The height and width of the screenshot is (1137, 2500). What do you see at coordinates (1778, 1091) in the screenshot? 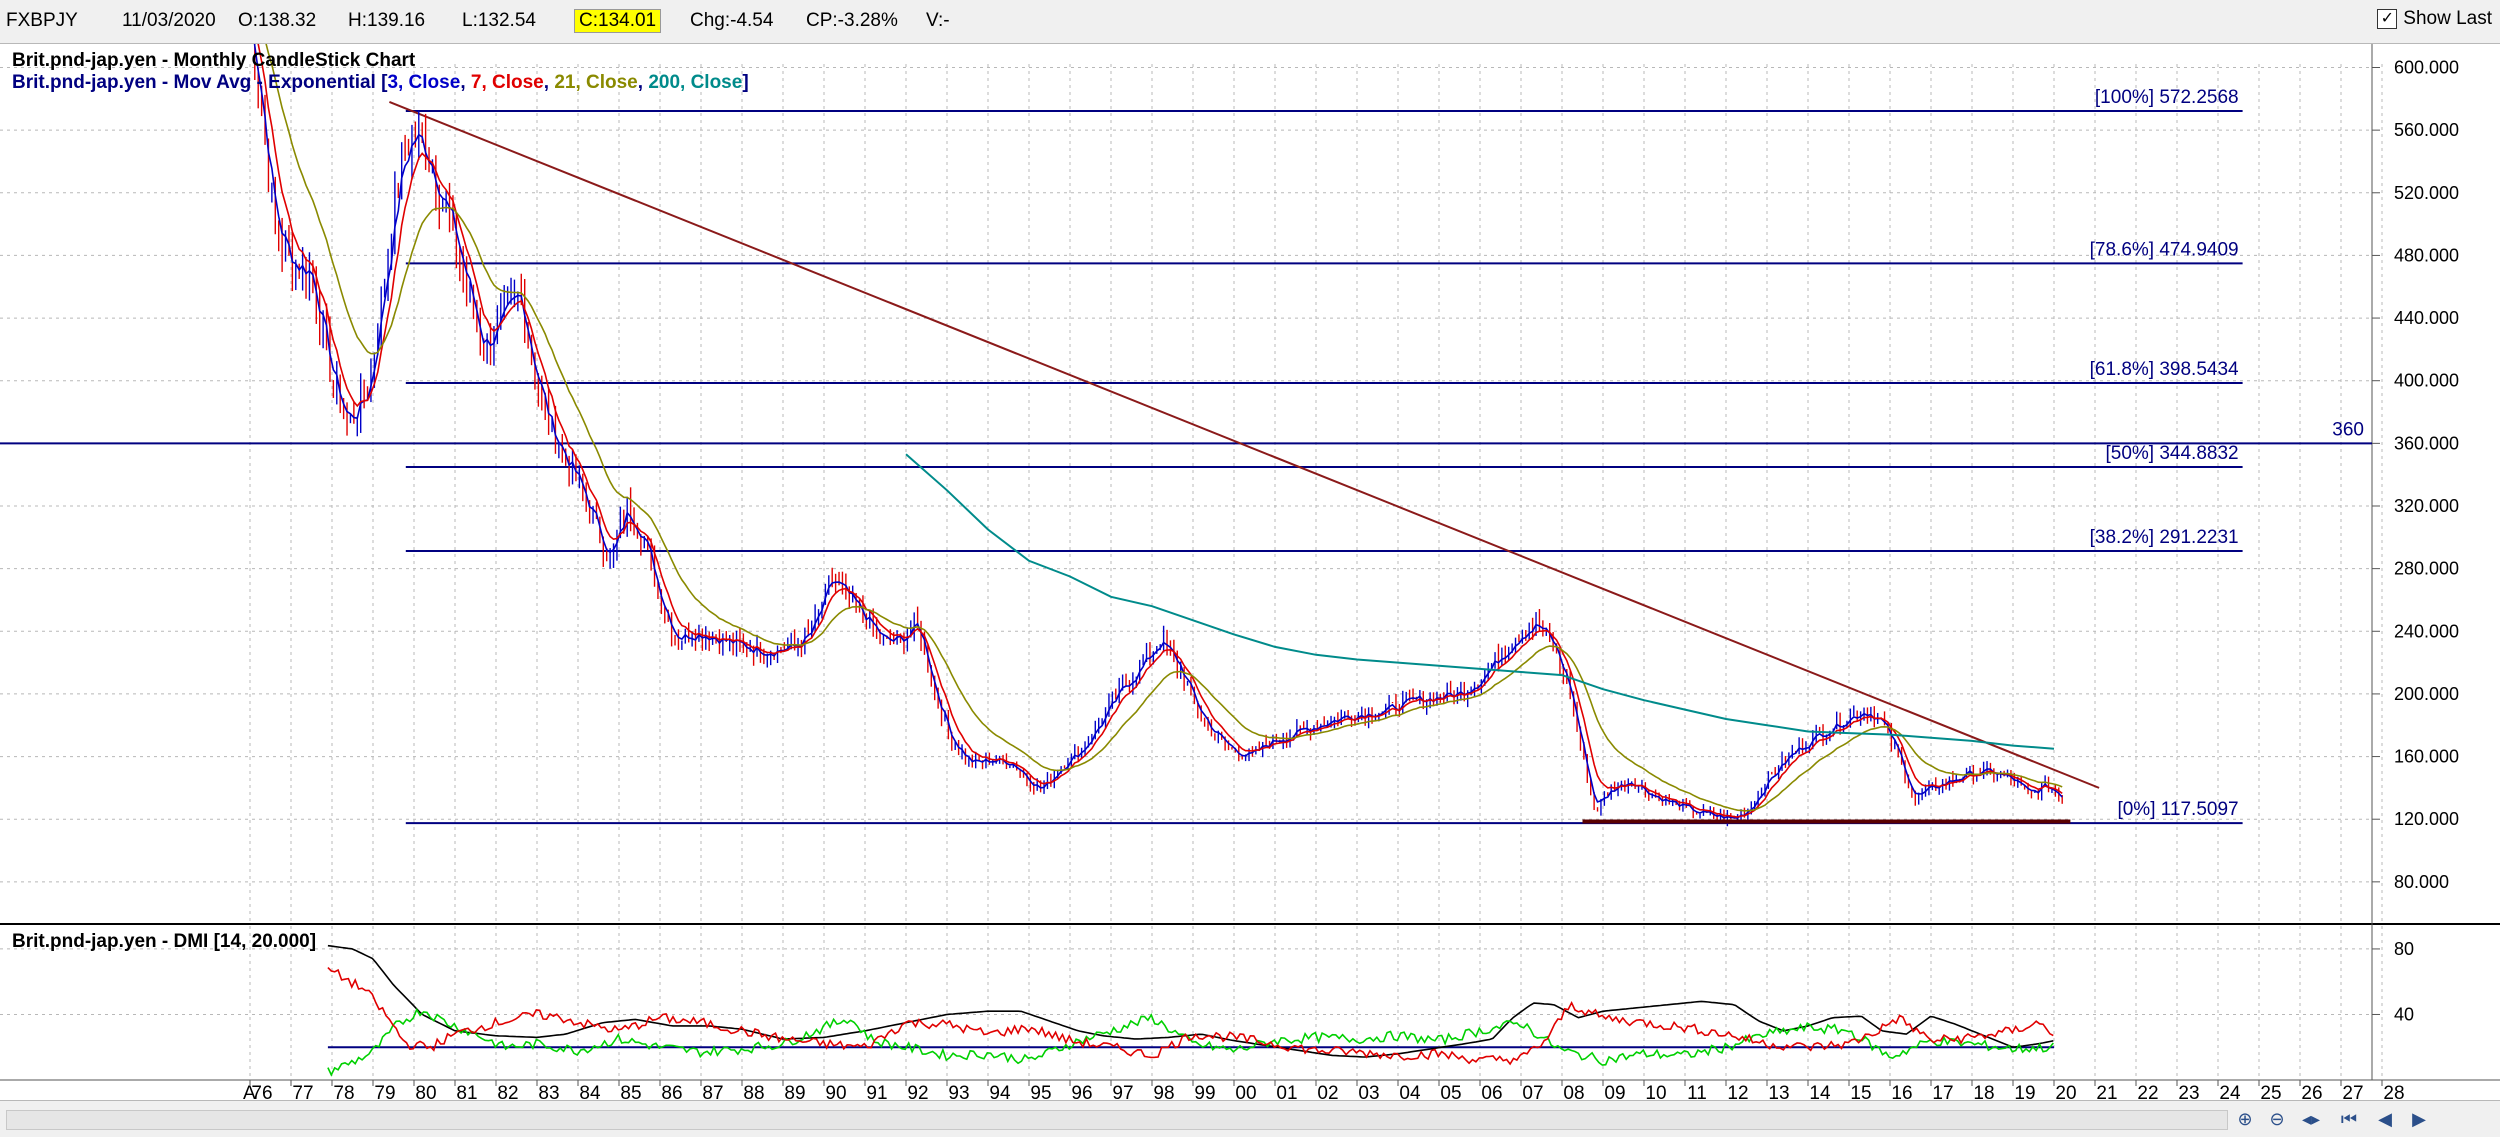
I see `time-tick-label: 13` at bounding box center [1778, 1091].